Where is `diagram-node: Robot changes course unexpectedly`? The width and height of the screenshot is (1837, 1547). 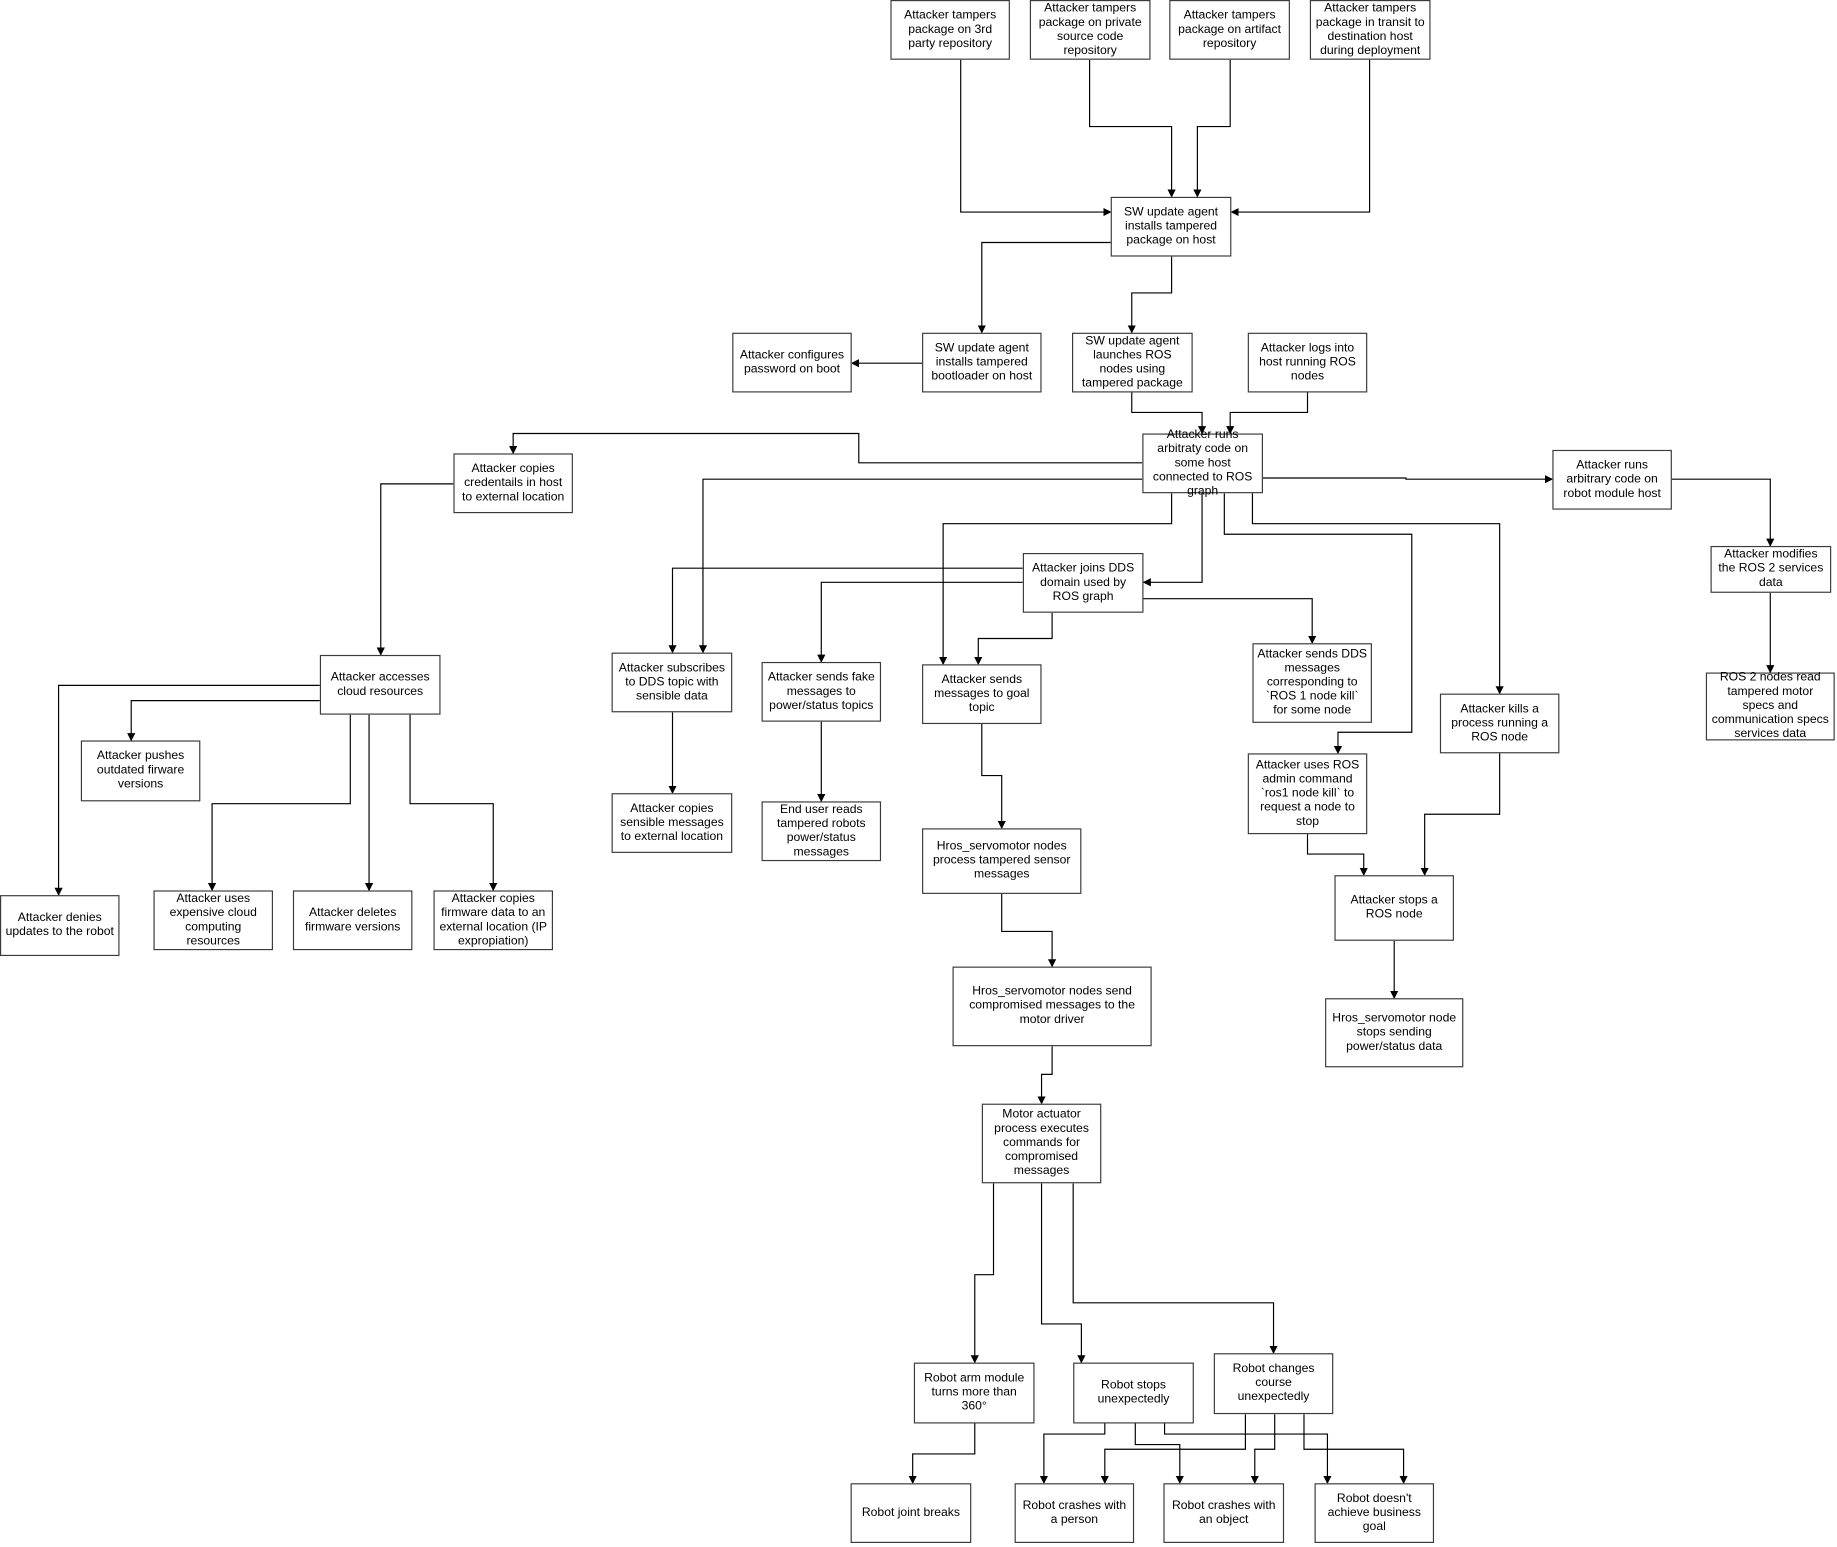 diagram-node: Robot changes course unexpectedly is located at coordinates (1273, 1384).